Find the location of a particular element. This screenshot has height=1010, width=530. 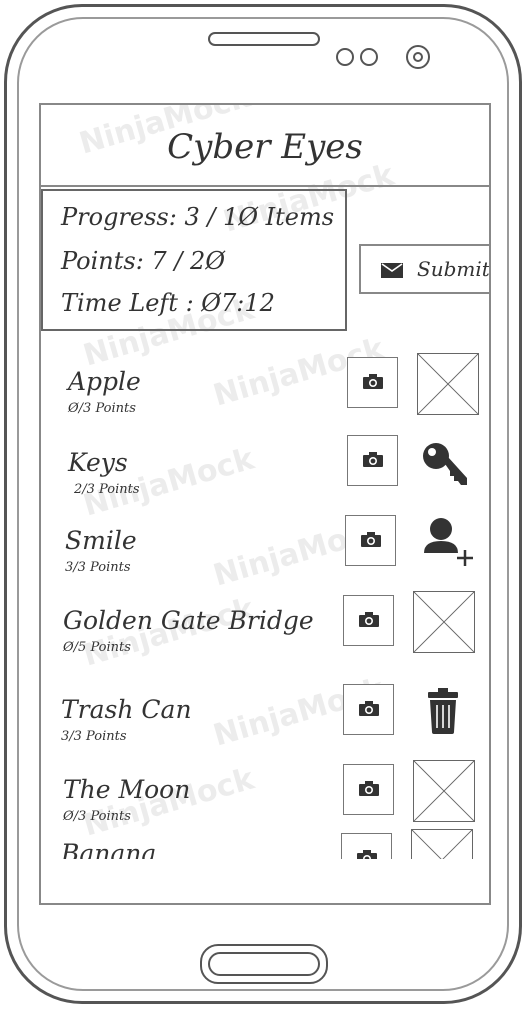

item-name: Trash Can is located at coordinates (126, 709).